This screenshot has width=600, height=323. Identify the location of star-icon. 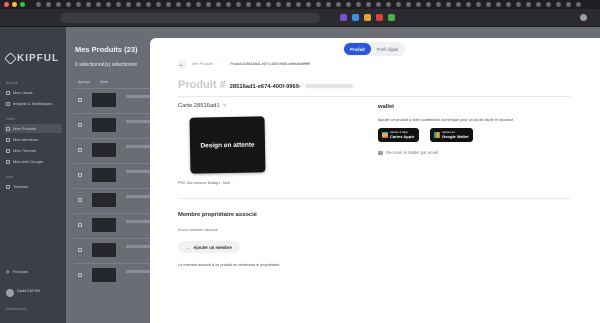
(8, 161).